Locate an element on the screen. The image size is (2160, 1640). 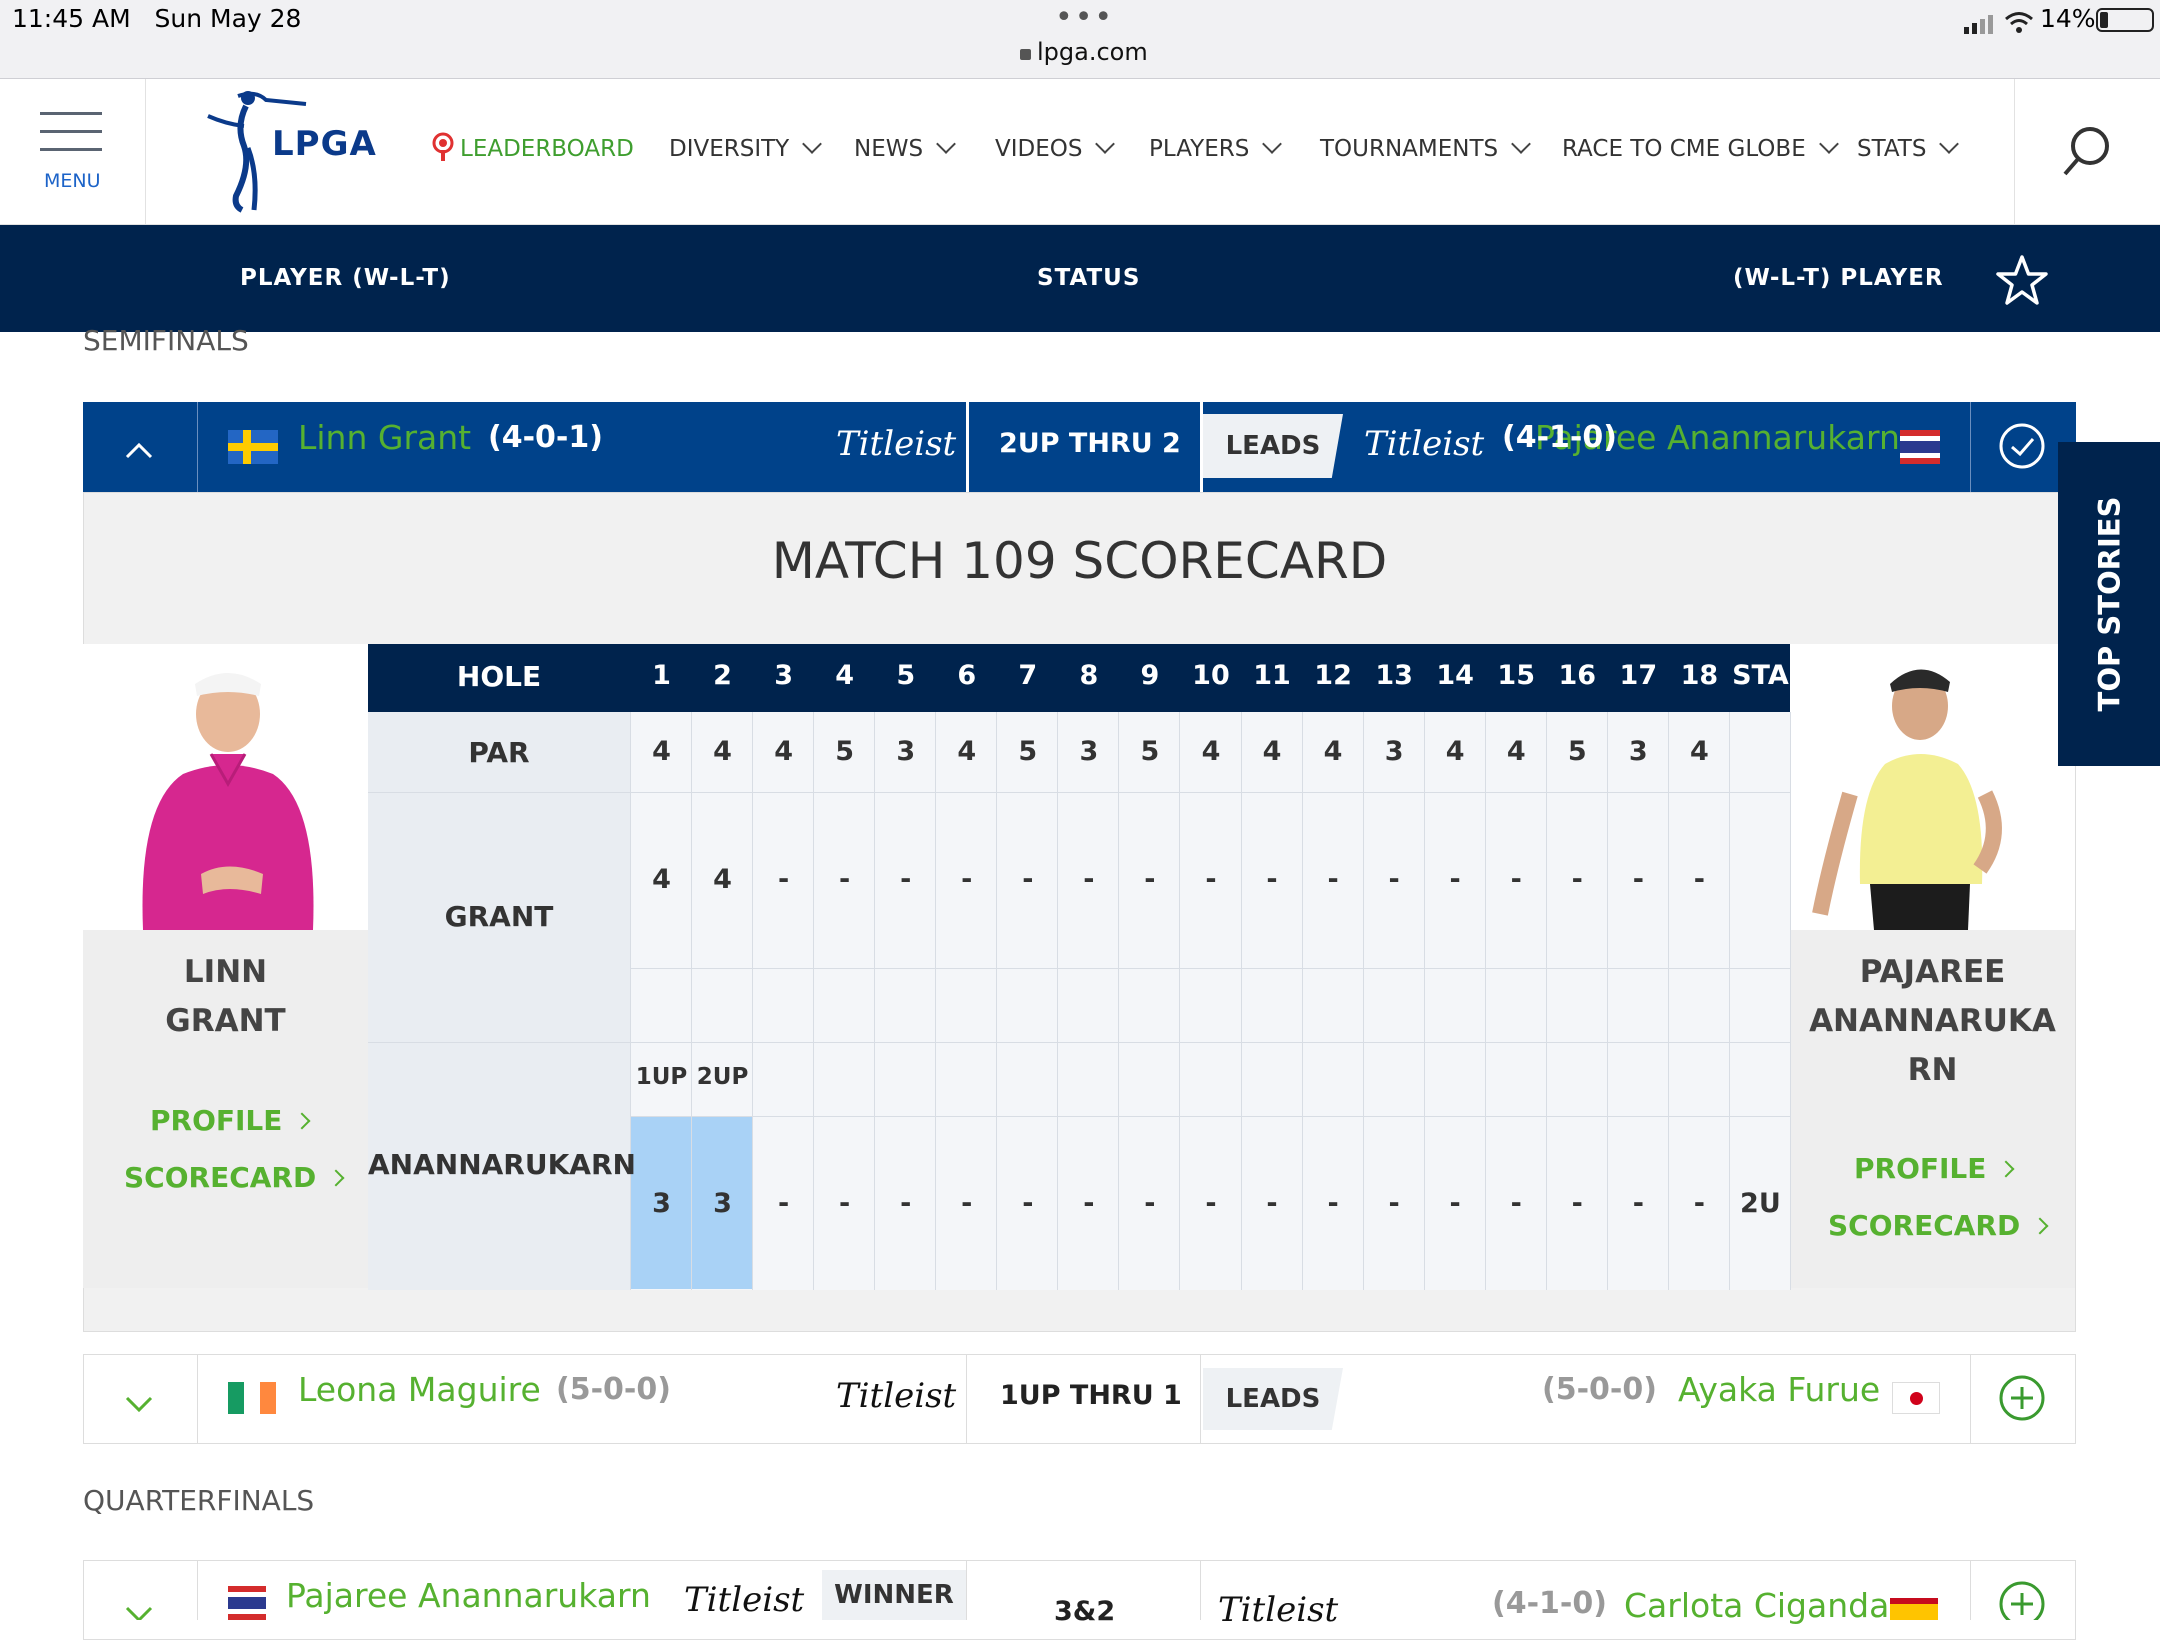
player1-photo is located at coordinates (225, 787).